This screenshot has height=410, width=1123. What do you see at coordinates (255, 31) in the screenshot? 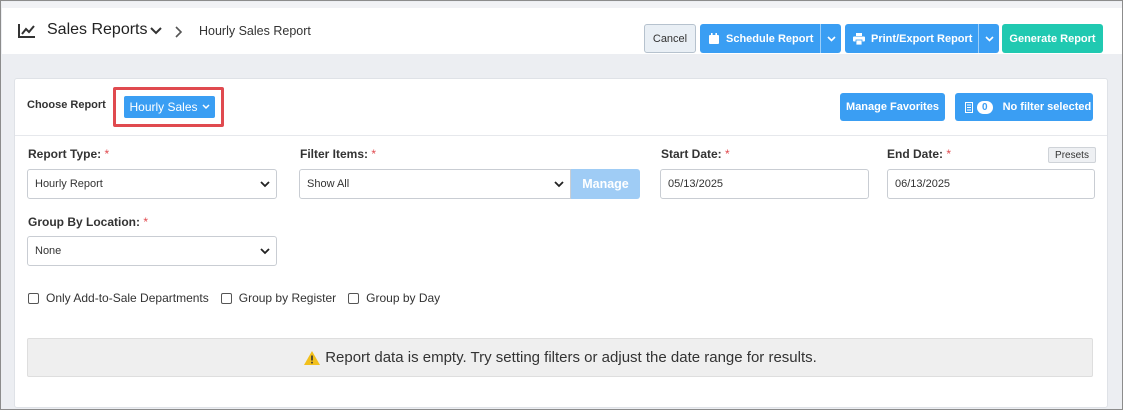
I see `breadcrumb: Hourly Sales Report` at bounding box center [255, 31].